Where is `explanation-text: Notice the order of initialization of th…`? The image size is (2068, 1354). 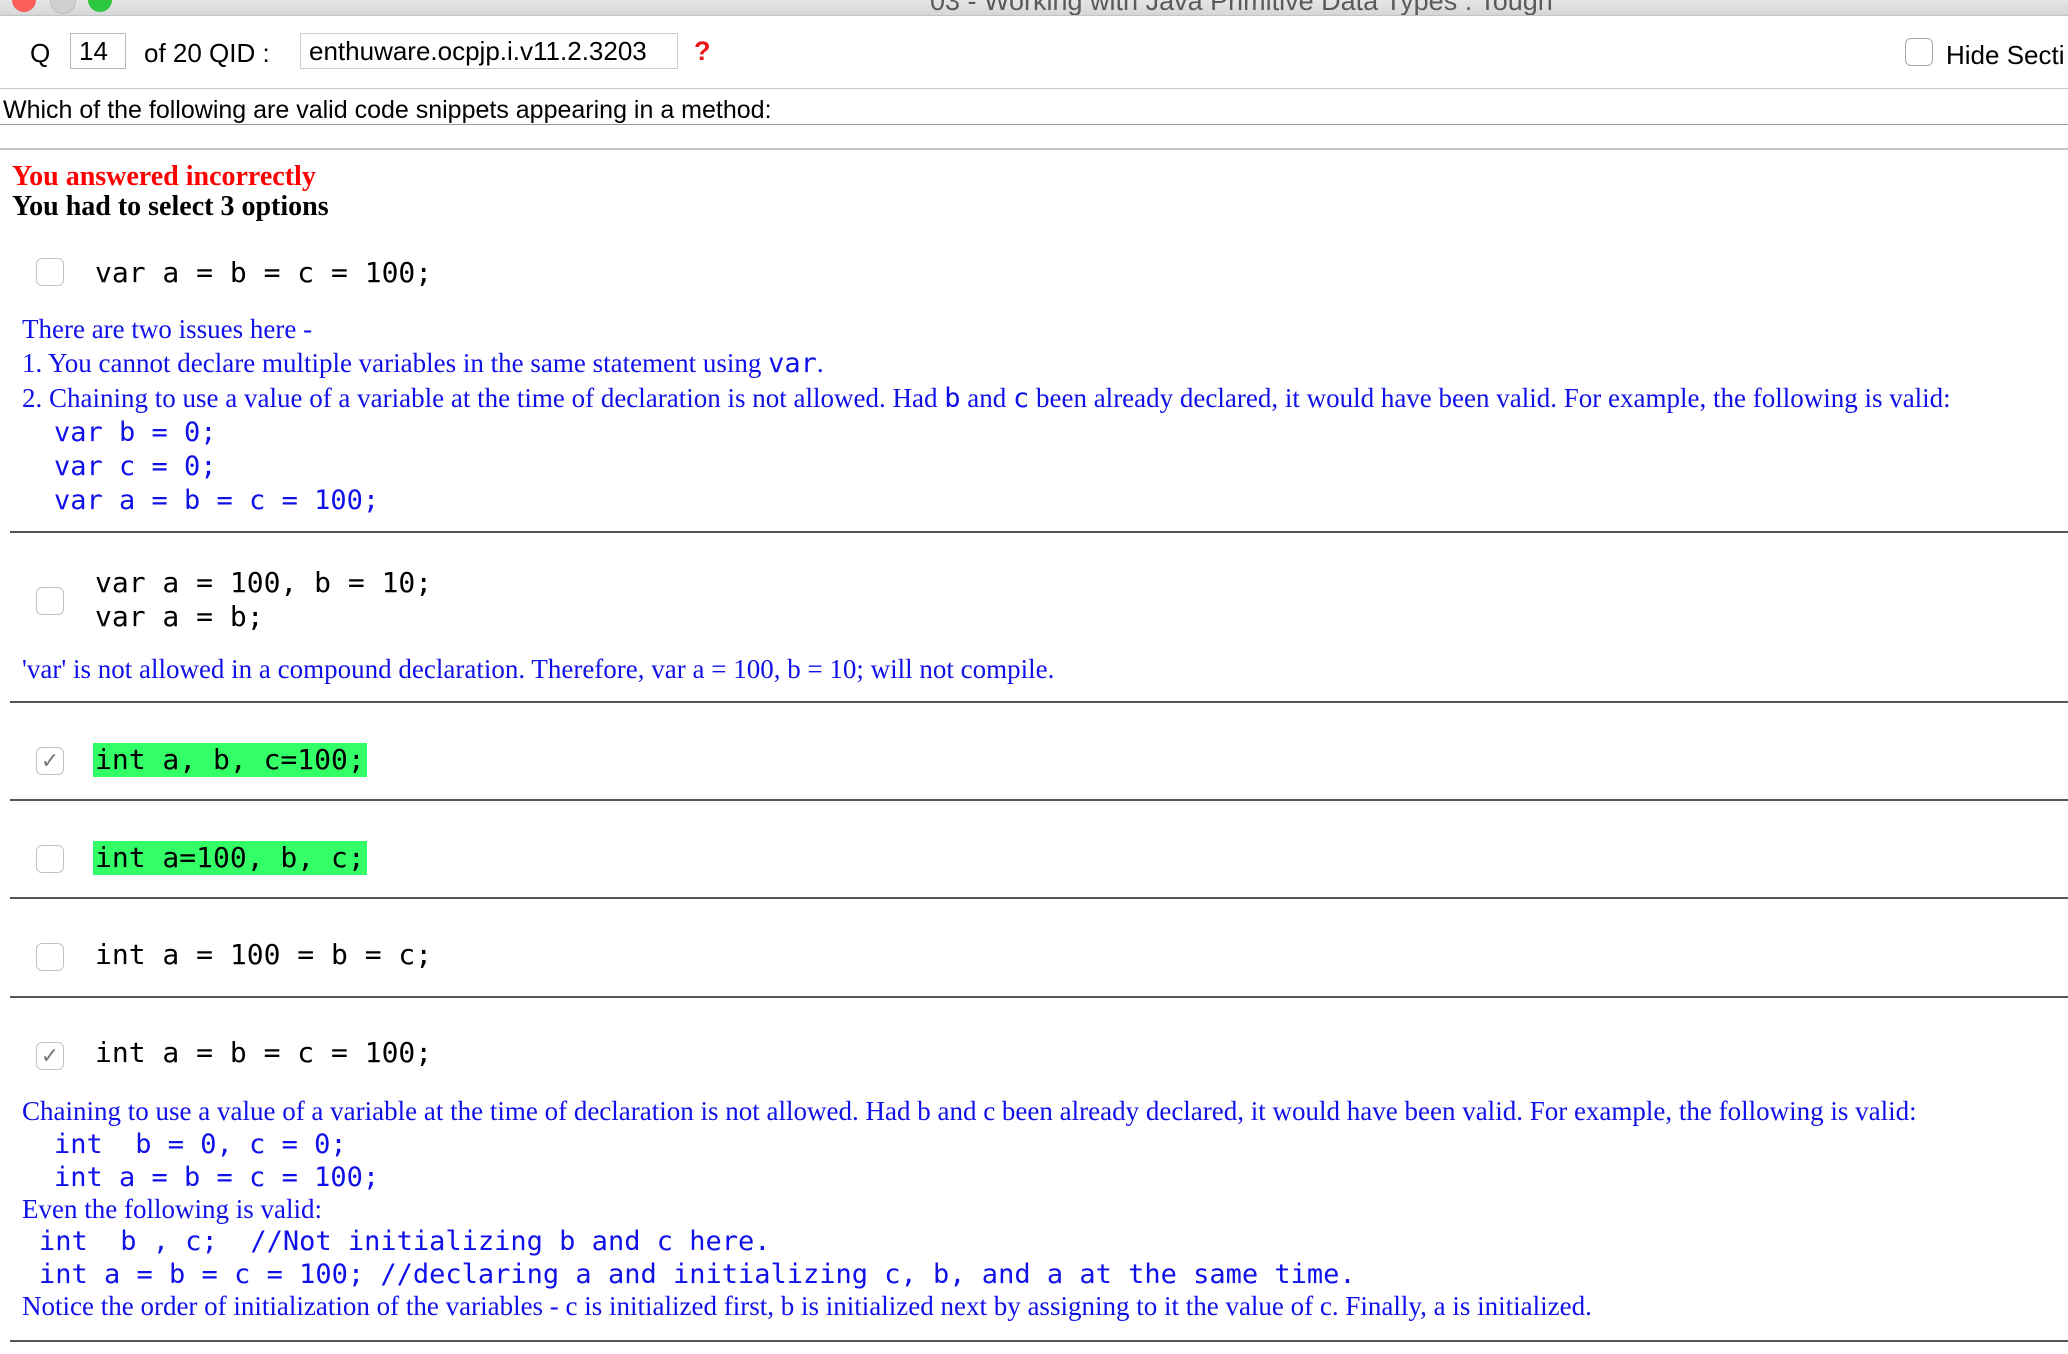
explanation-text: Notice the order of initialization of th… is located at coordinates (807, 1306).